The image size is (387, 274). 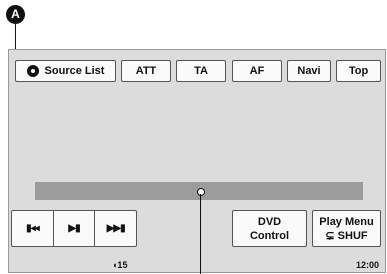 What do you see at coordinates (346, 221) in the screenshot?
I see `play-menu-line1: Play Menu` at bounding box center [346, 221].